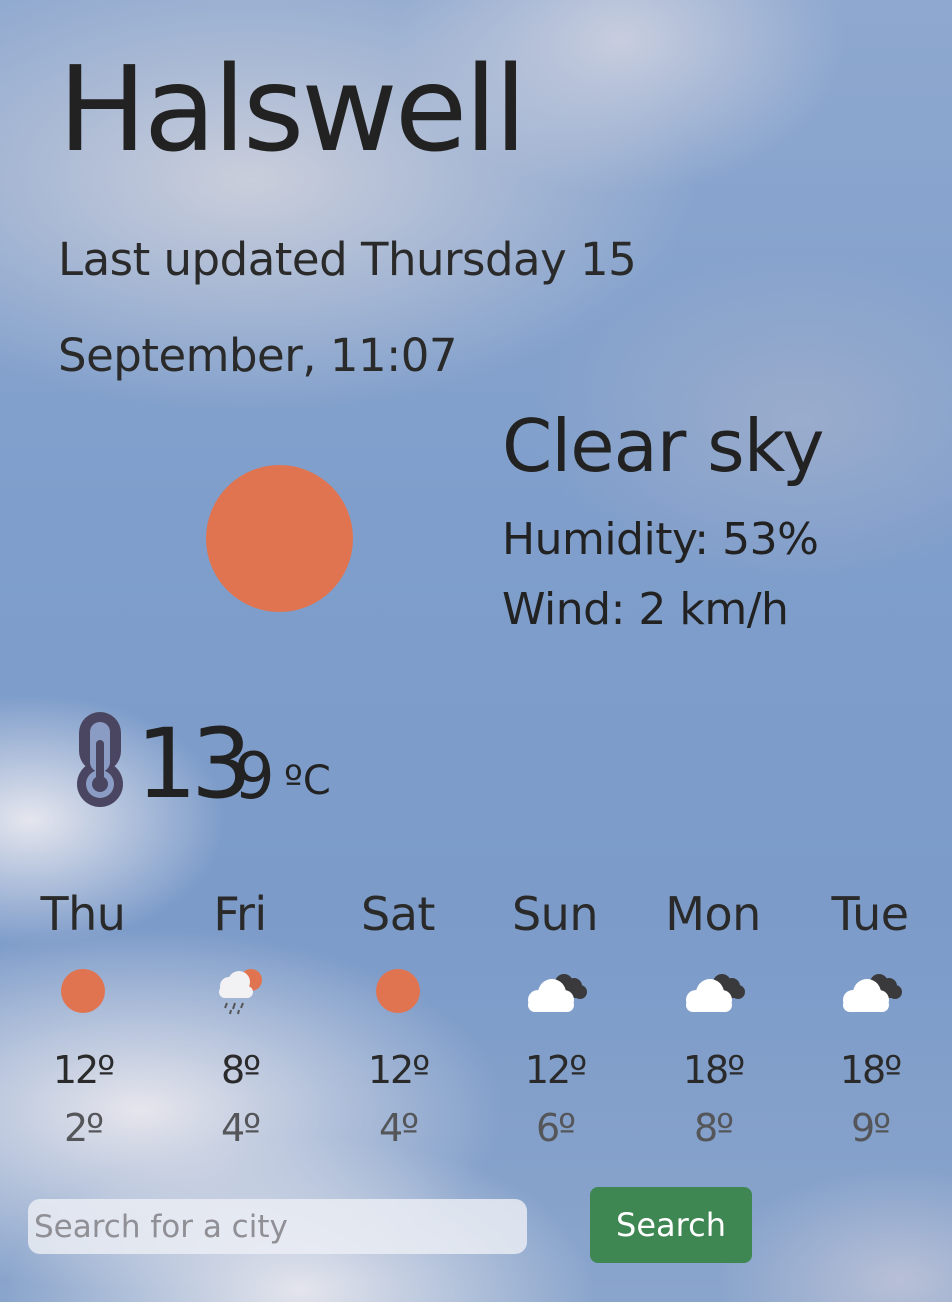  What do you see at coordinates (240, 1017) in the screenshot?
I see `forecast-day-fri: Fri 8º 4º` at bounding box center [240, 1017].